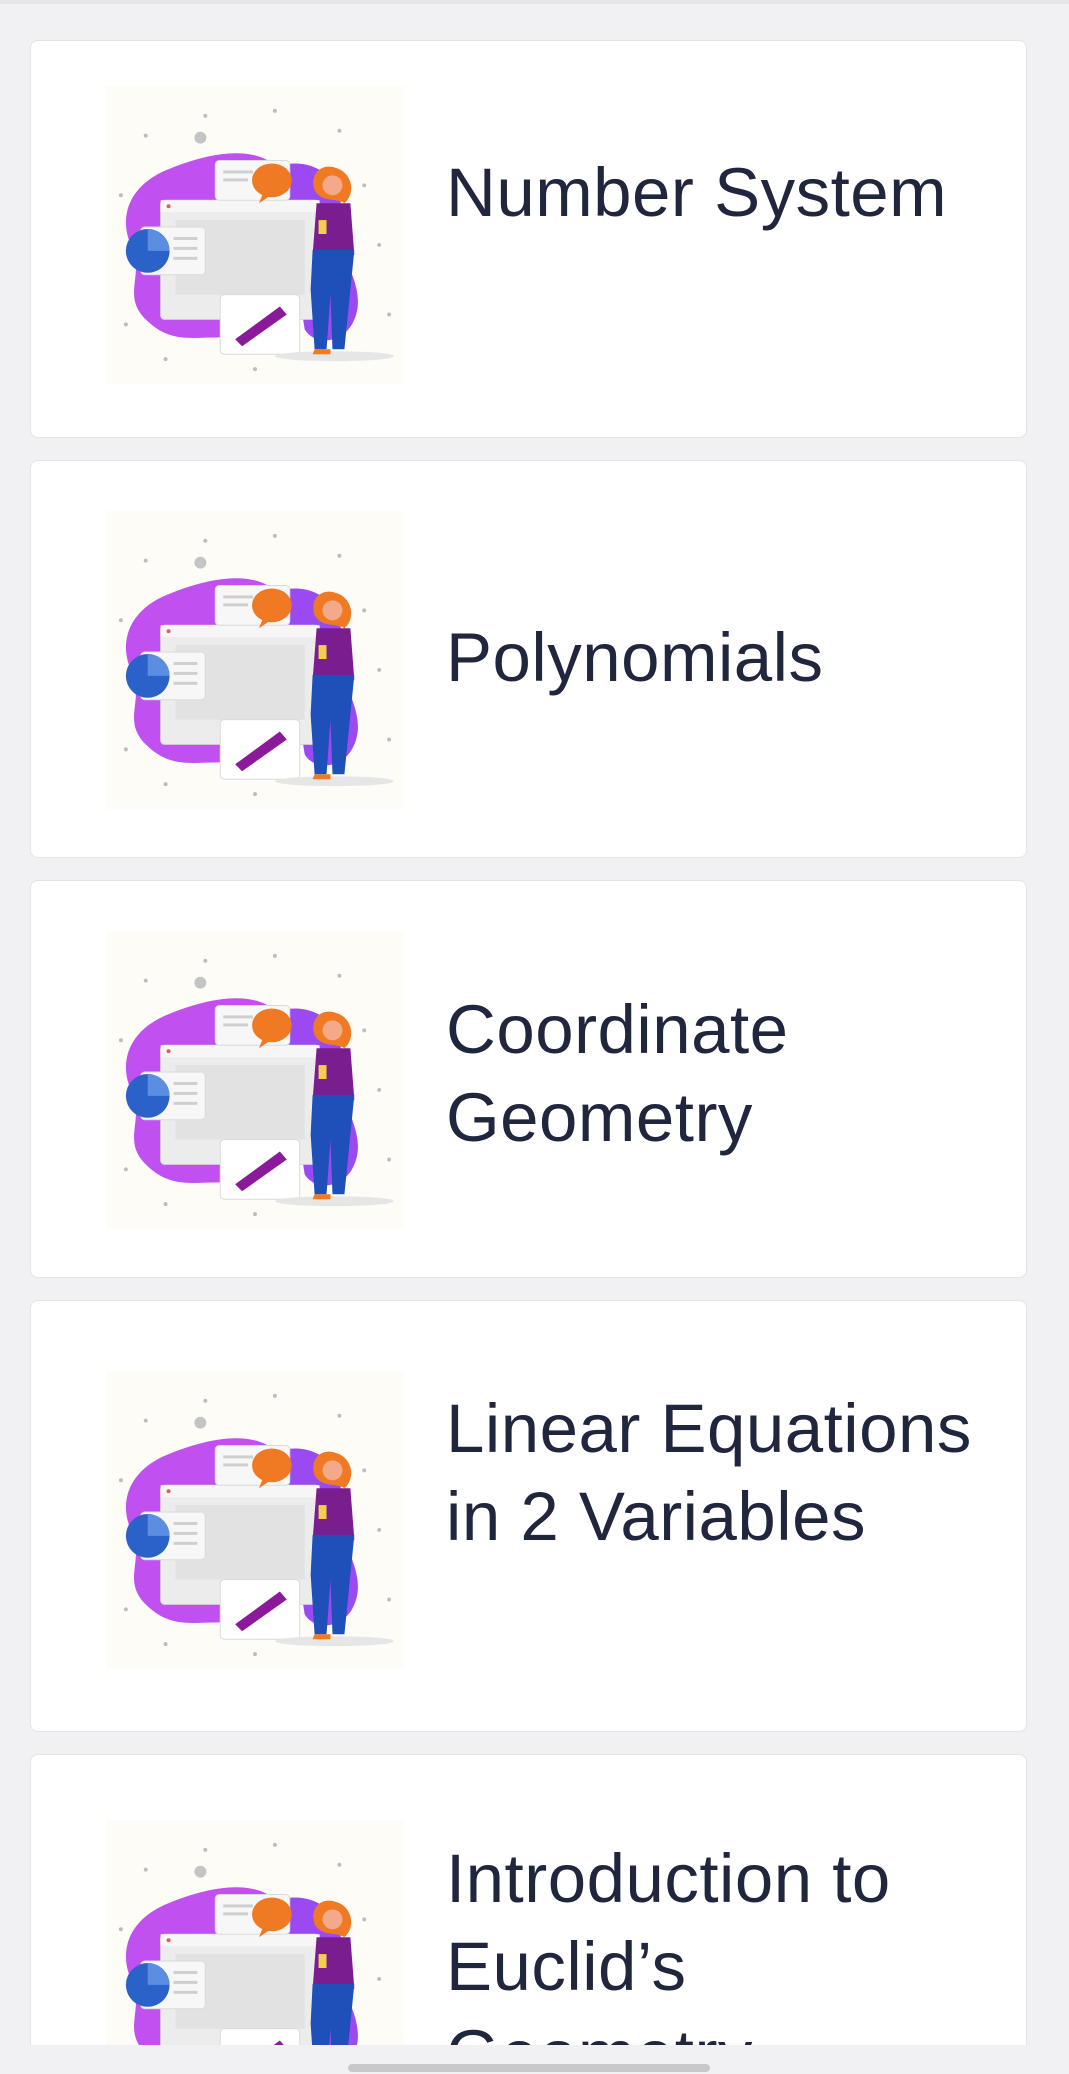 The height and width of the screenshot is (2074, 1069). Describe the element at coordinates (635, 657) in the screenshot. I see `topic-title: Polynomials` at that location.